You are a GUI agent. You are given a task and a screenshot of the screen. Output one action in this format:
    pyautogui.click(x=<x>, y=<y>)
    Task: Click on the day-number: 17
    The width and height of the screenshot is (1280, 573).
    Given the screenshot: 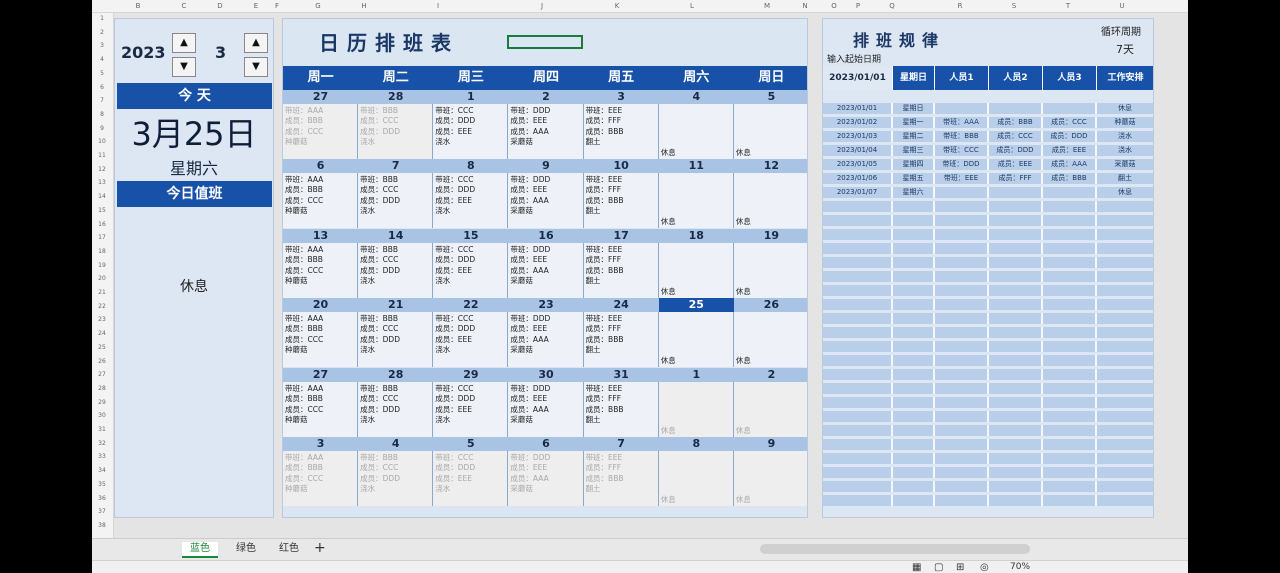 What is the action you would take?
    pyautogui.click(x=621, y=236)
    